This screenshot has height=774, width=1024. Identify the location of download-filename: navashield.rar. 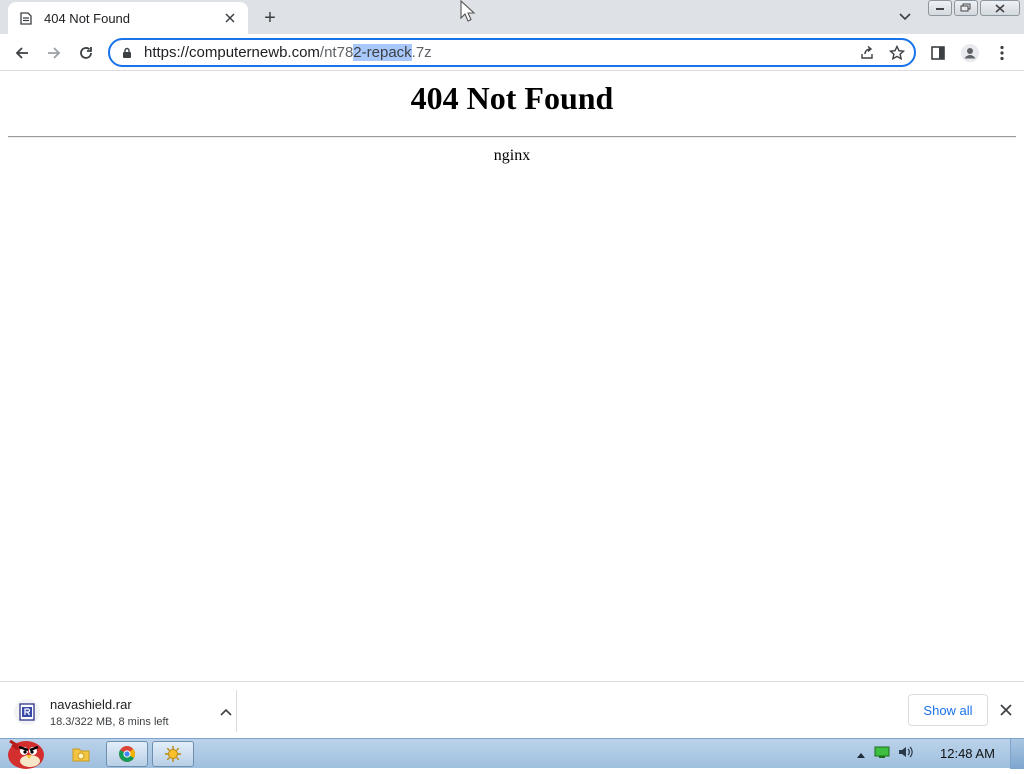
(91, 704).